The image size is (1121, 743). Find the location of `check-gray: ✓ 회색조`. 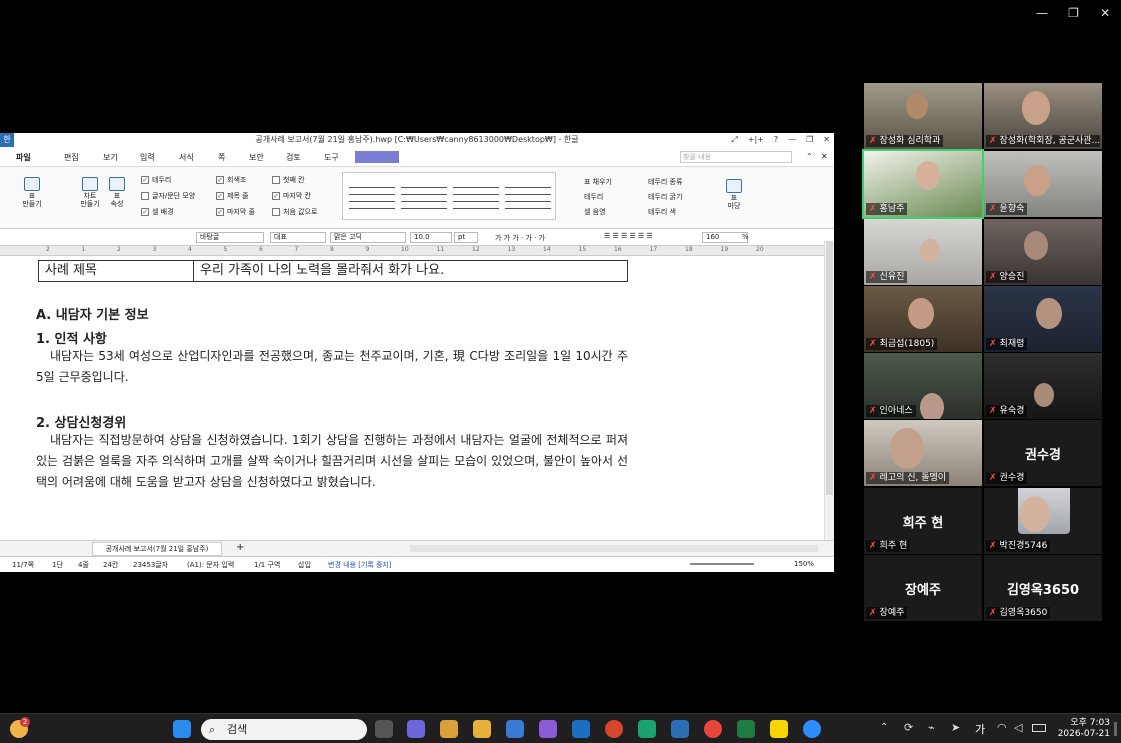

check-gray: ✓ 회색조 is located at coordinates (231, 180).